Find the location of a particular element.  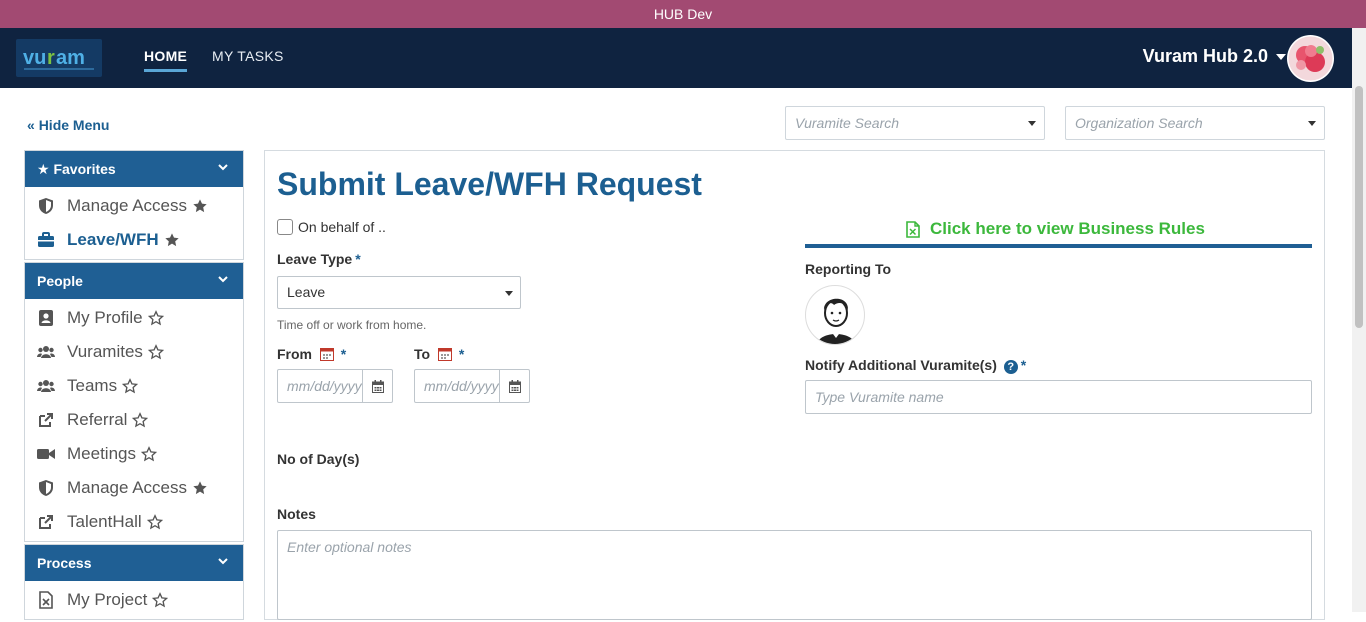

user-avatar is located at coordinates (1310, 58).